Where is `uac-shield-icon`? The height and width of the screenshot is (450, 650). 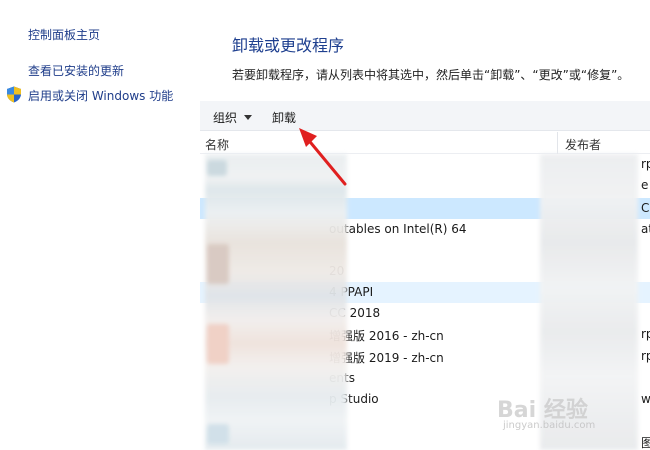 uac-shield-icon is located at coordinates (14, 94).